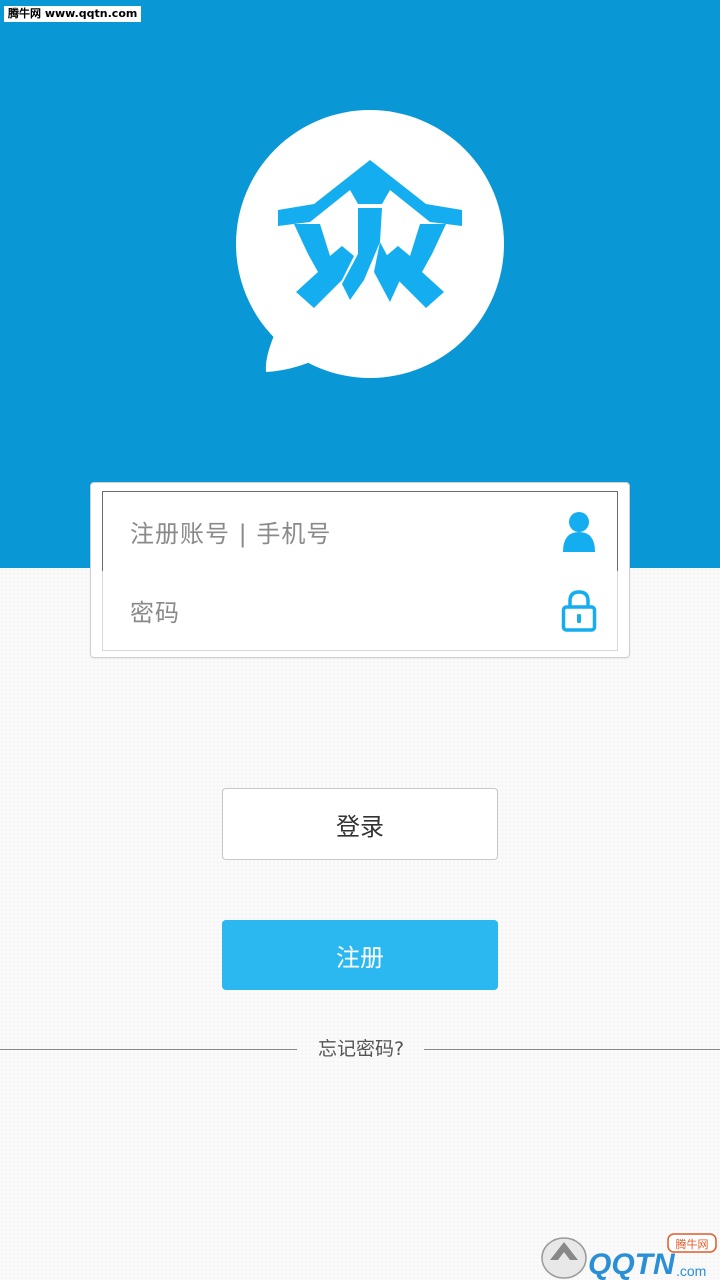  Describe the element at coordinates (231, 534) in the screenshot. I see `account-placeholder: 注册账号 | 手机号` at that location.